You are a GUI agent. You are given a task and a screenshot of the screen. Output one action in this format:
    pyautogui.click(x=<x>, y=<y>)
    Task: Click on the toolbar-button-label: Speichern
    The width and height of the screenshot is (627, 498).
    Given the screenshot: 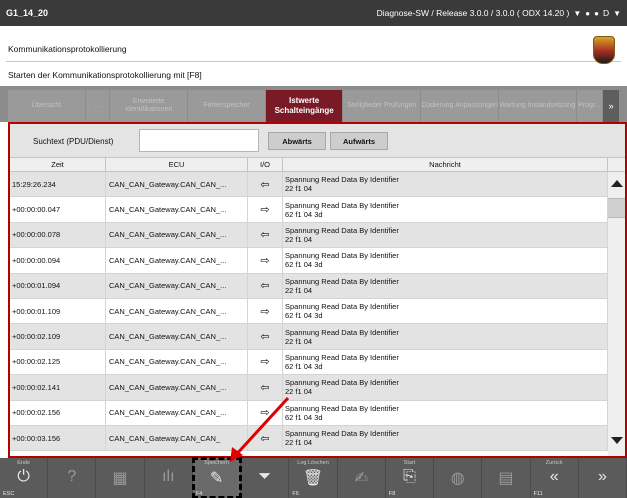 What is the action you would take?
    pyautogui.click(x=216, y=463)
    